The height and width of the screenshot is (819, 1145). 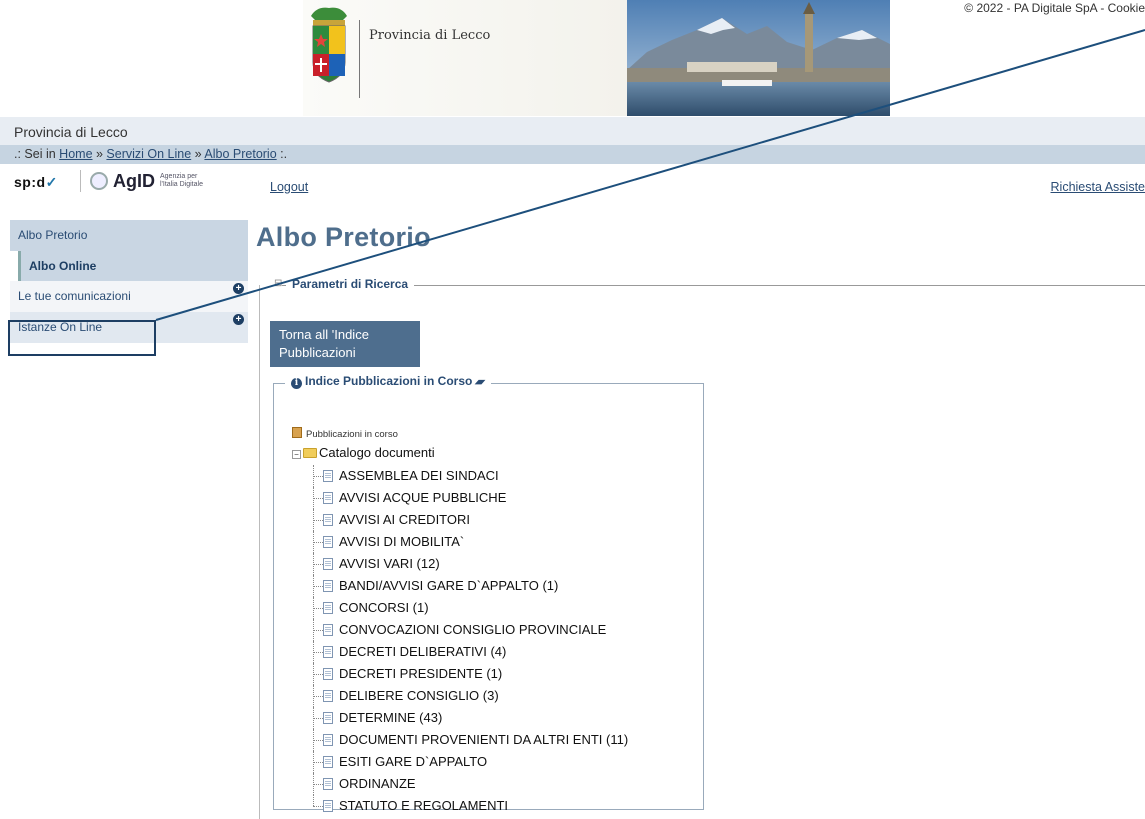 I want to click on page-title: Albo Pretorio, so click(x=343, y=237).